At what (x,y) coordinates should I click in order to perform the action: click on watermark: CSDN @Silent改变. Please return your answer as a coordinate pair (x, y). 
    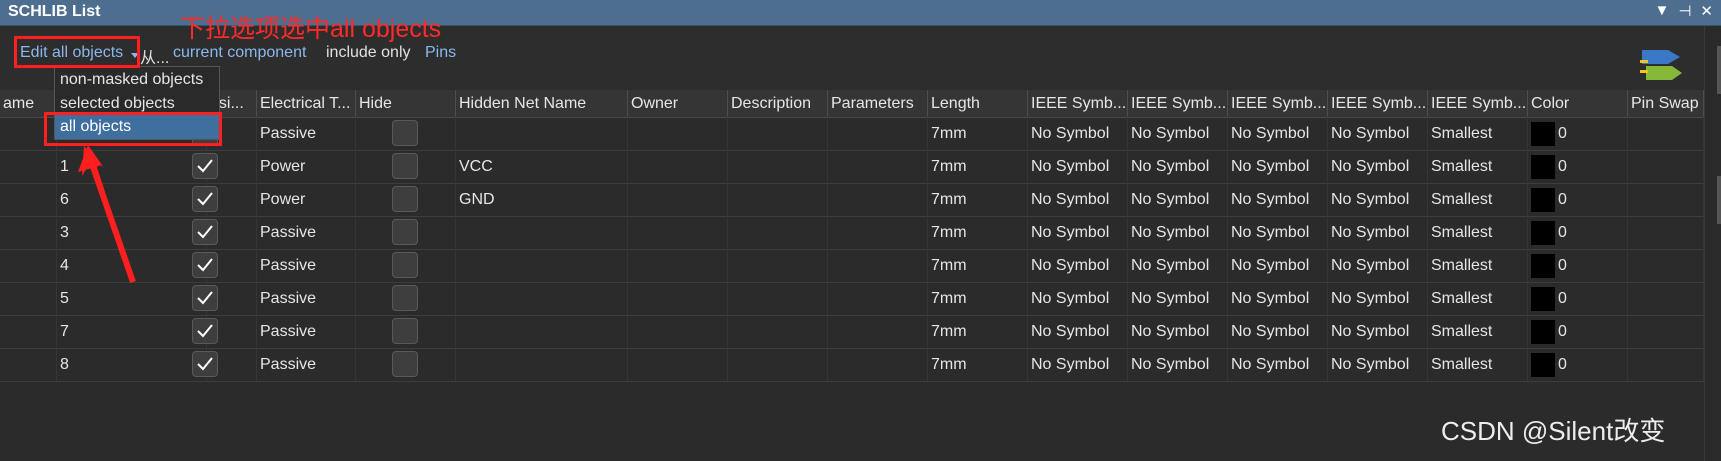
    Looking at the image, I should click on (1553, 431).